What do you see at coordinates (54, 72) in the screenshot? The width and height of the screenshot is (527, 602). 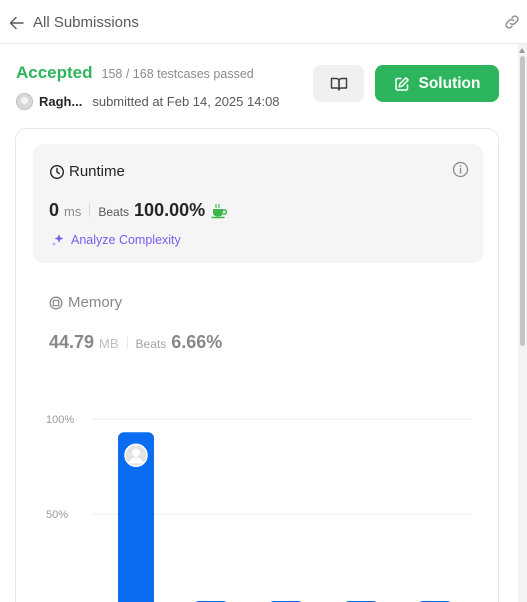 I see `status-accepted: Accepted` at bounding box center [54, 72].